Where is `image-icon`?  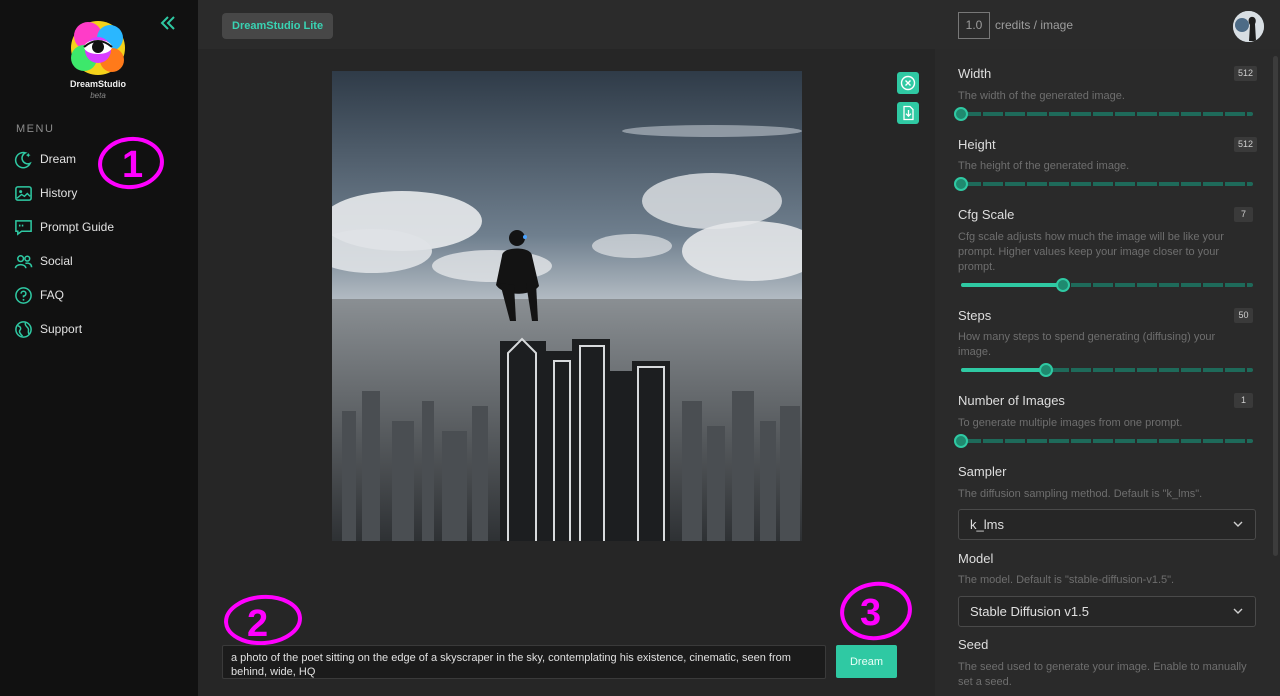 image-icon is located at coordinates (23, 193).